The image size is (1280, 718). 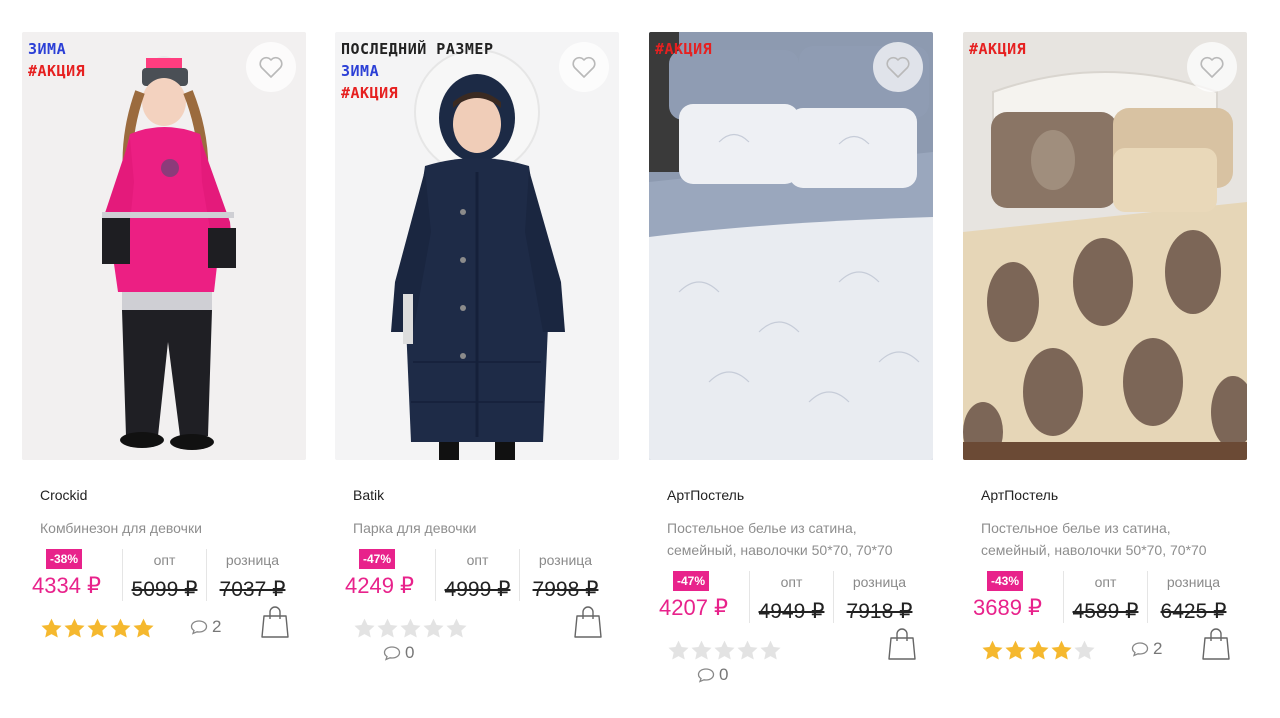 What do you see at coordinates (380, 585) in the screenshot?
I see `current-price: 4249 ₽` at bounding box center [380, 585].